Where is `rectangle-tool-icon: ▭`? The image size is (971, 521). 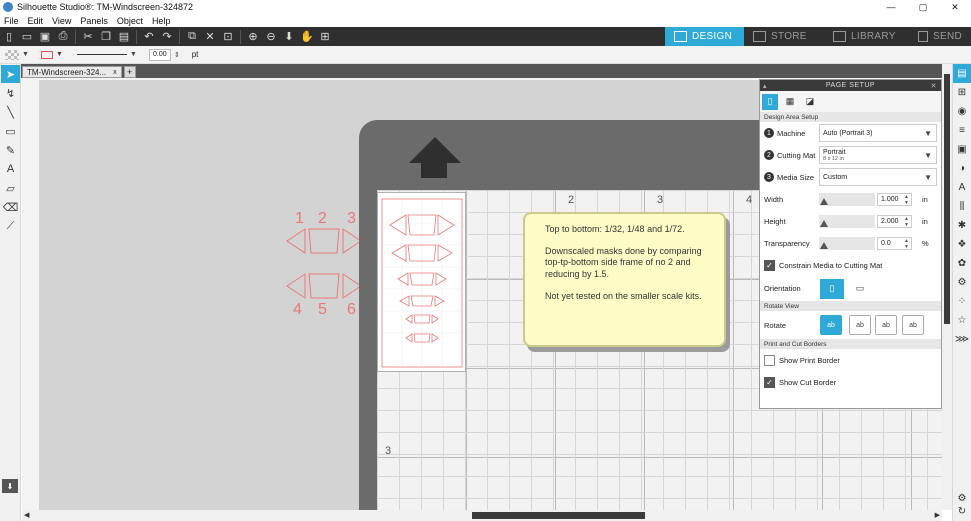 rectangle-tool-icon: ▭ is located at coordinates (10, 131).